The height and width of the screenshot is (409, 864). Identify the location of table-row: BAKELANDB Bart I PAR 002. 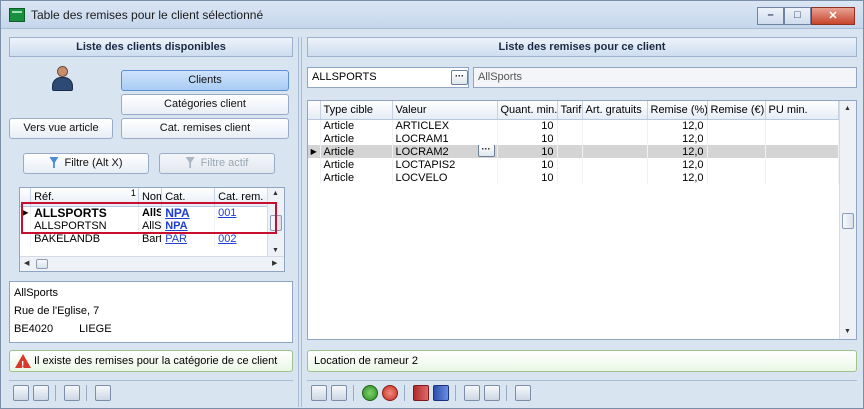
(144, 239).